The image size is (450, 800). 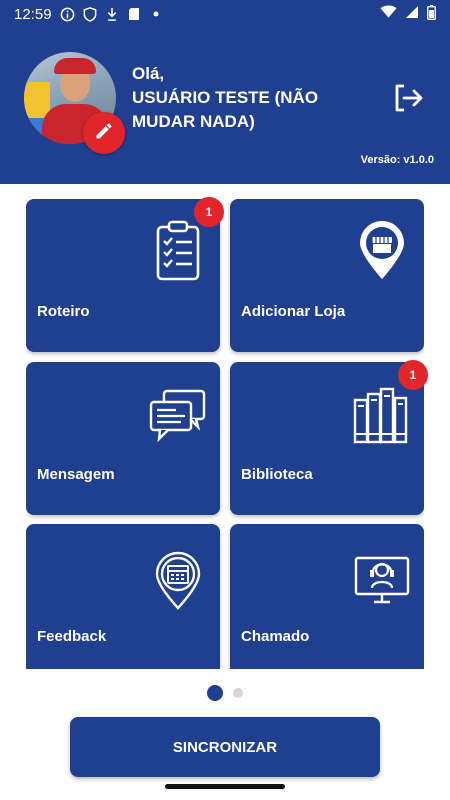 I want to click on card-feedback: Feedback, so click(x=123, y=596).